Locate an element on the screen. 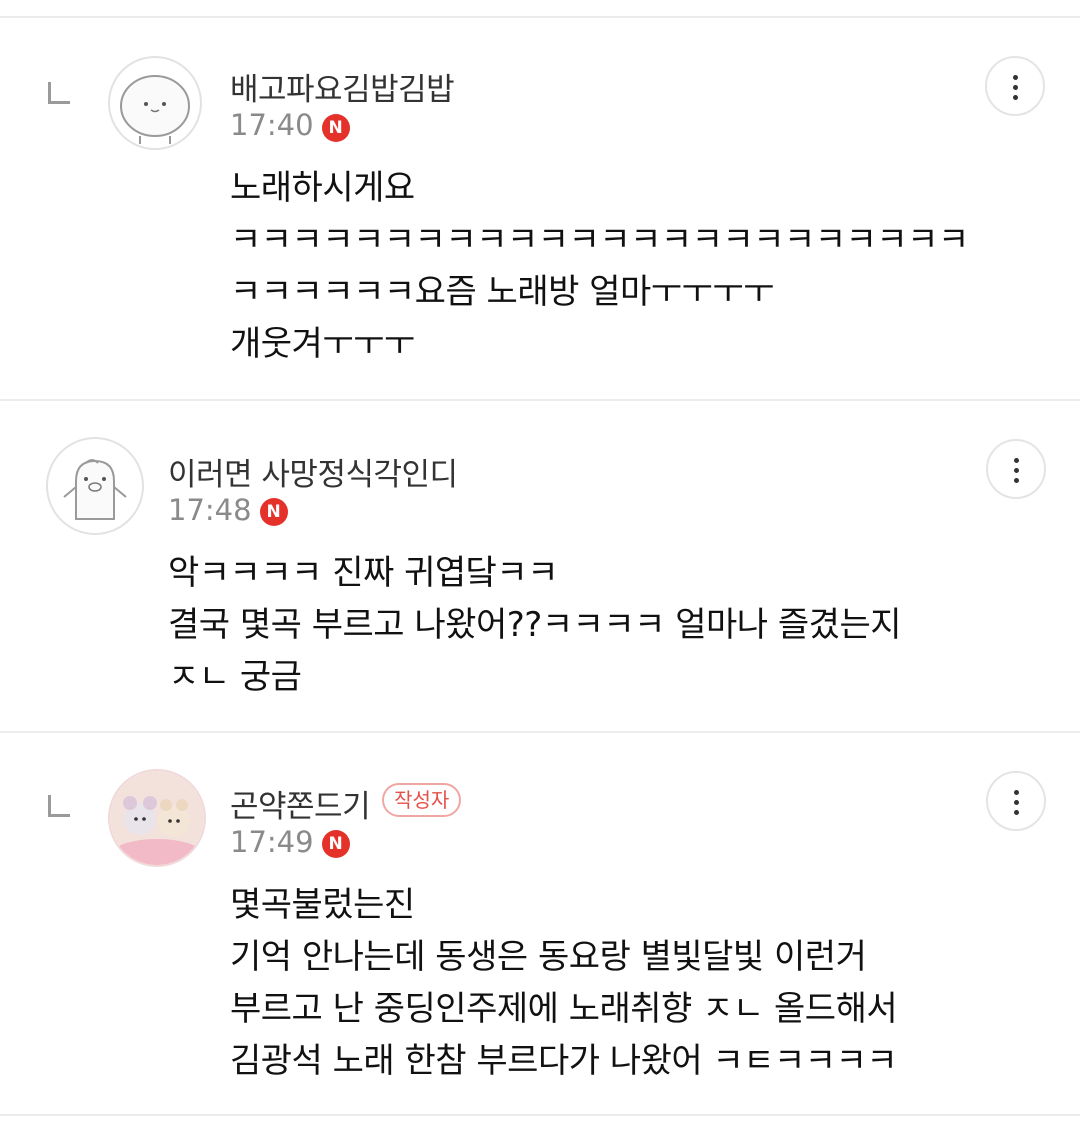 This screenshot has width=1080, height=1122. comment-line: 김광석 노래 한참 부르다가 나왔어 ㅋㅌㅋㅋㅋㅋ is located at coordinates (564, 1061).